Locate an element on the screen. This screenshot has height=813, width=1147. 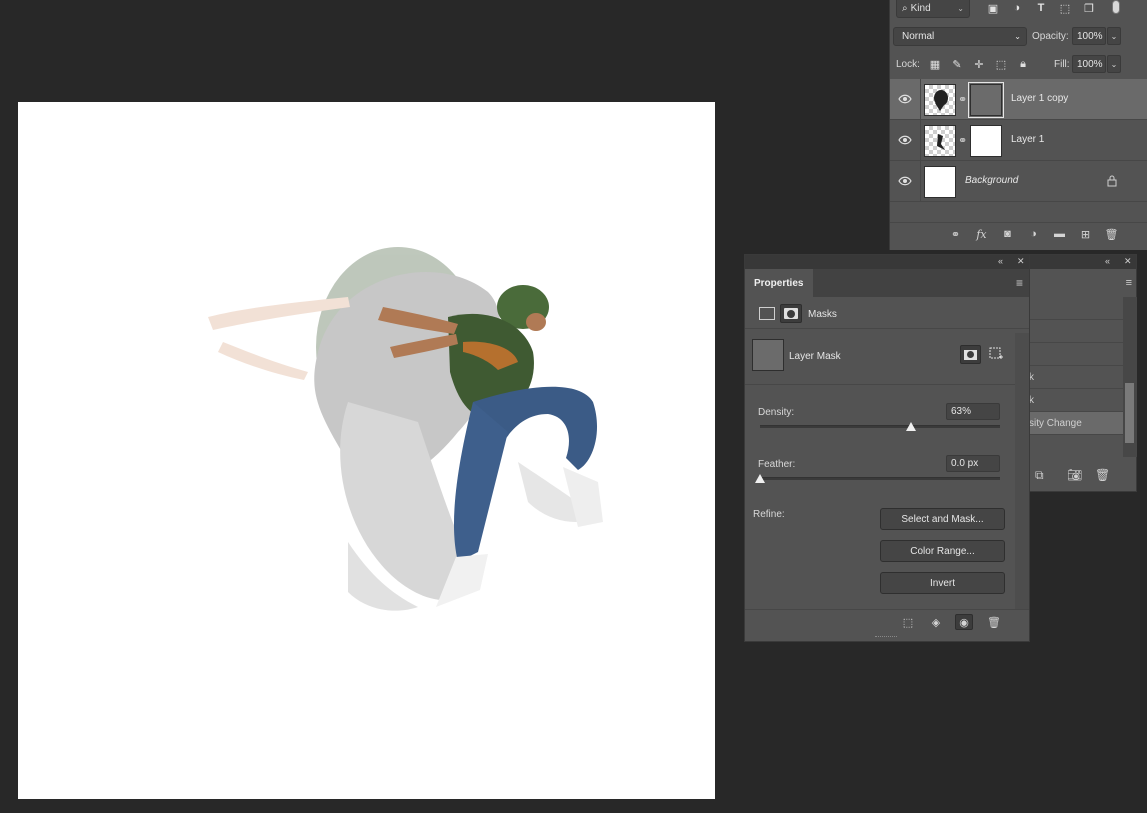
history-panel: « ✕ ≡ k k sity Change ⧉ 📷︎ 🗑︎ is located at coordinates (1081, 373).